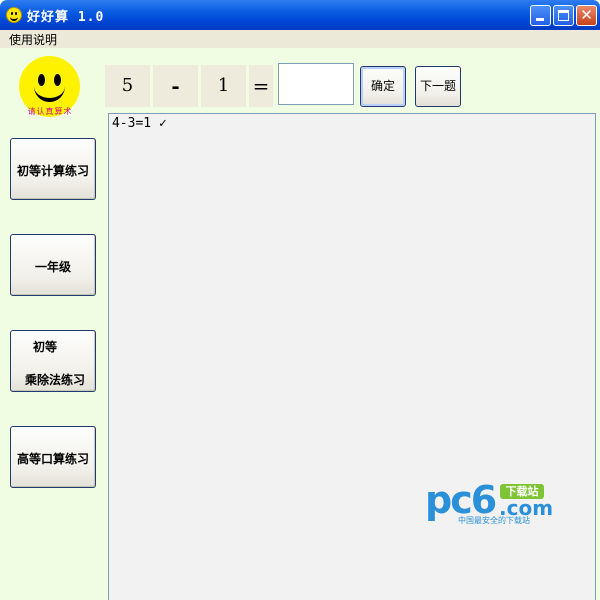  What do you see at coordinates (127, 86) in the screenshot?
I see `operand-1: 5` at bounding box center [127, 86].